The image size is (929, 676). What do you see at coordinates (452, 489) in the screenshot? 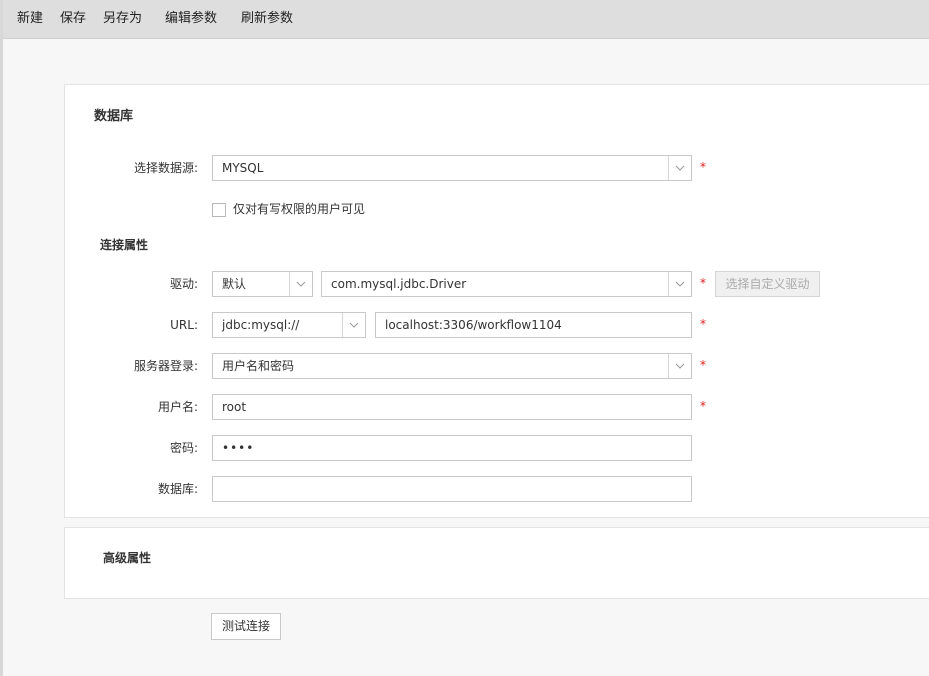
I see `database-input` at bounding box center [452, 489].